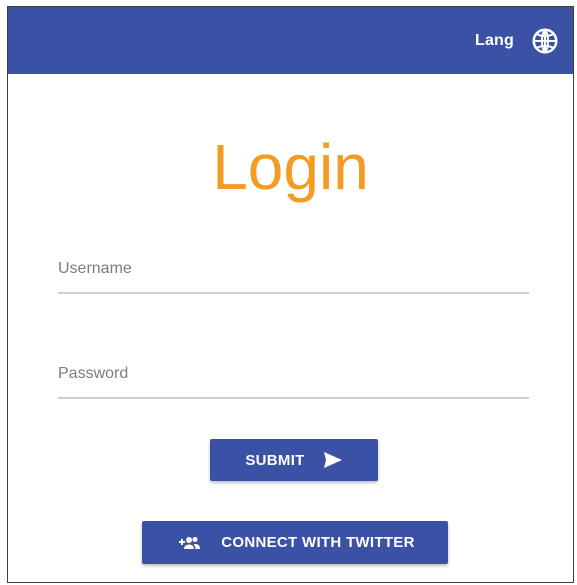  What do you see at coordinates (318, 542) in the screenshot?
I see `connect-twitter-label: CONNECT WITH TWITTER` at bounding box center [318, 542].